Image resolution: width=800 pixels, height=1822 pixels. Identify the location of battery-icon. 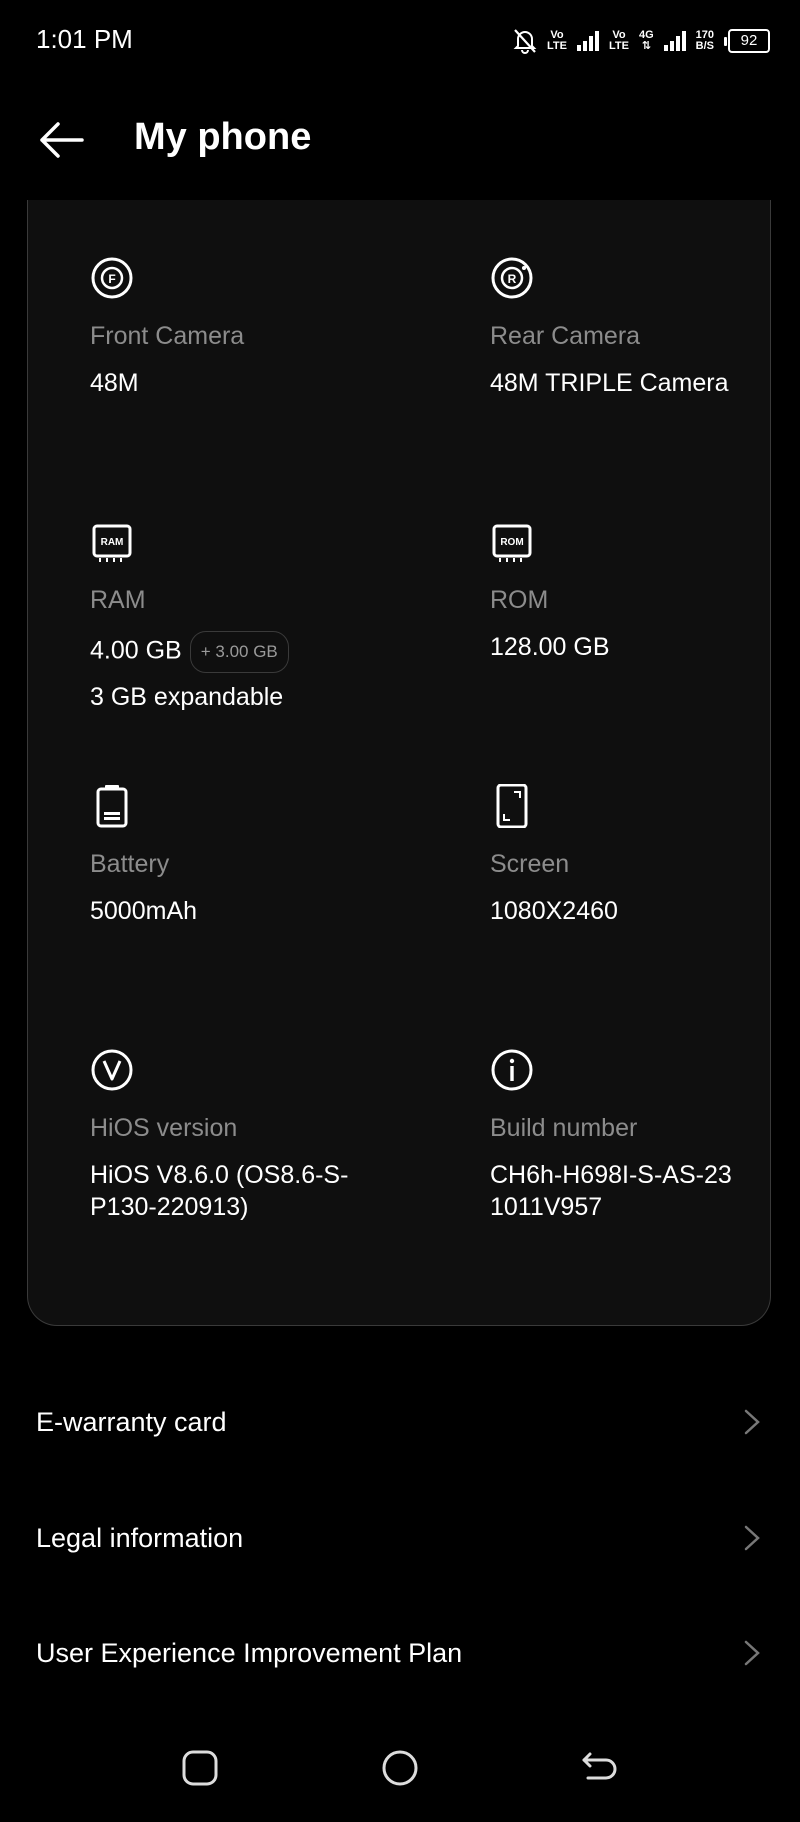
(112, 806).